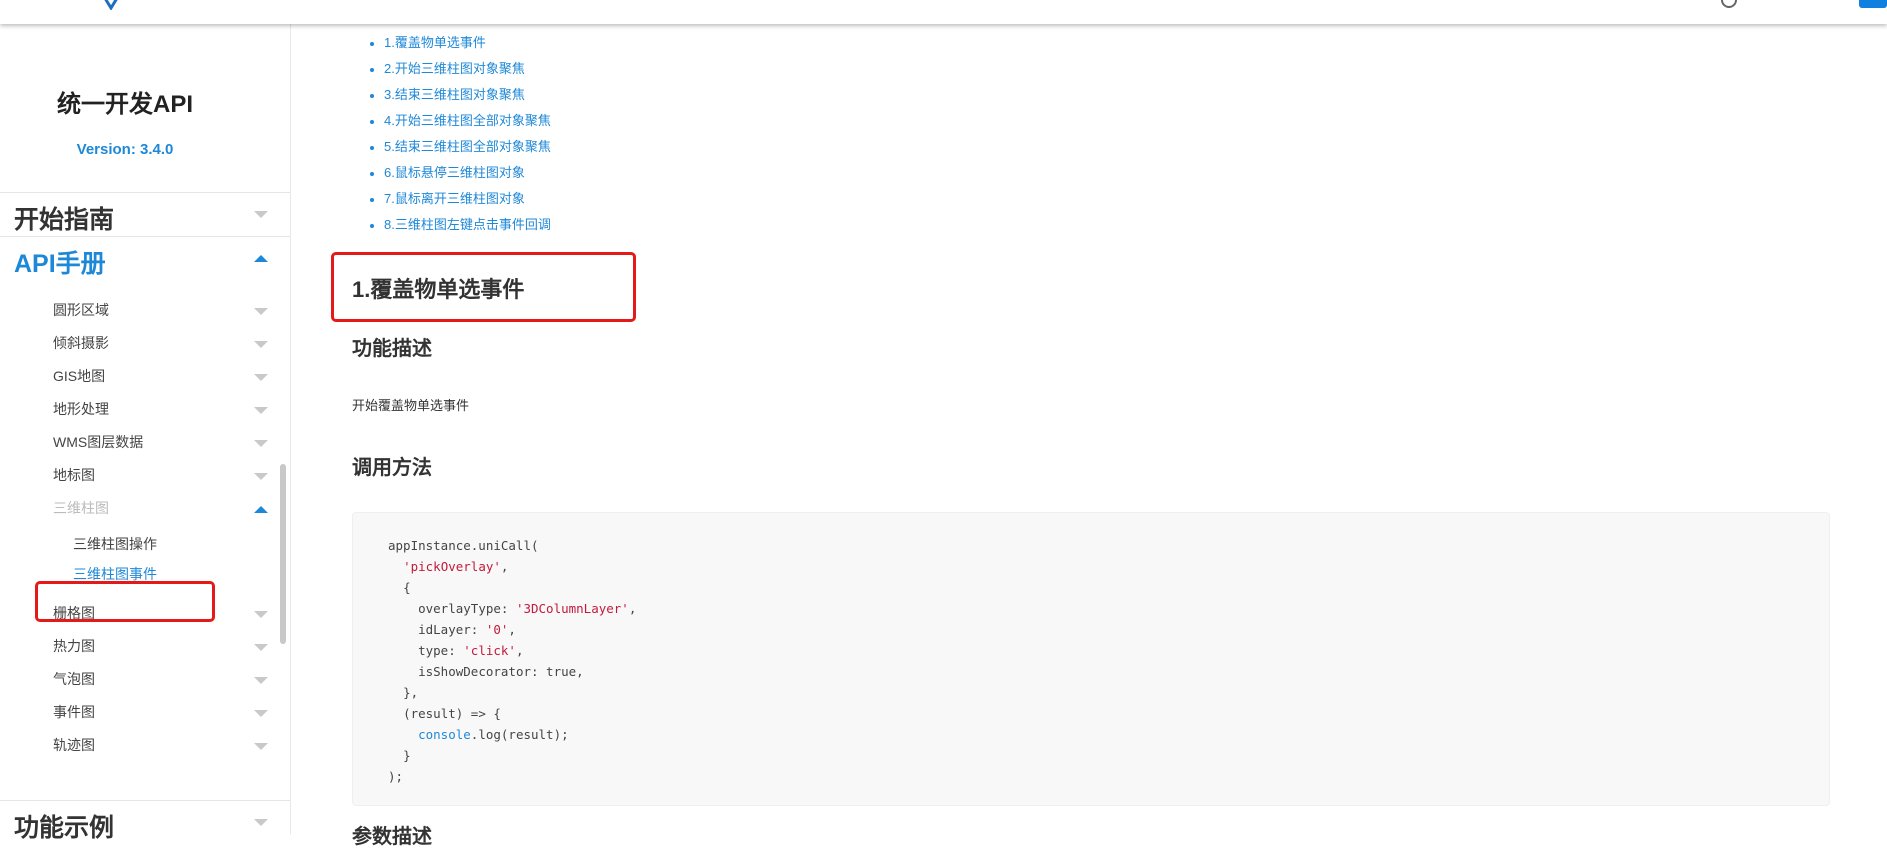  What do you see at coordinates (74, 679) in the screenshot?
I see `sidebar-item-label: 气泡图` at bounding box center [74, 679].